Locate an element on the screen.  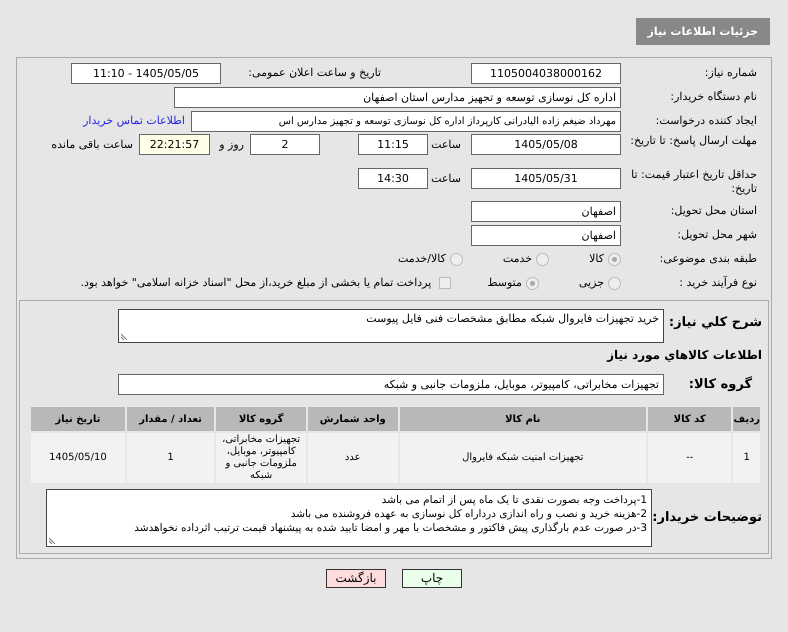
note-line: 3-در صورت عدم بارگذاری پیش فاکتور و مشخصات با مهر و امضا تایید شده به پیشنهاد قیمت ترتیب اثرداده نخواهدشد is located at coordinates (390, 528).